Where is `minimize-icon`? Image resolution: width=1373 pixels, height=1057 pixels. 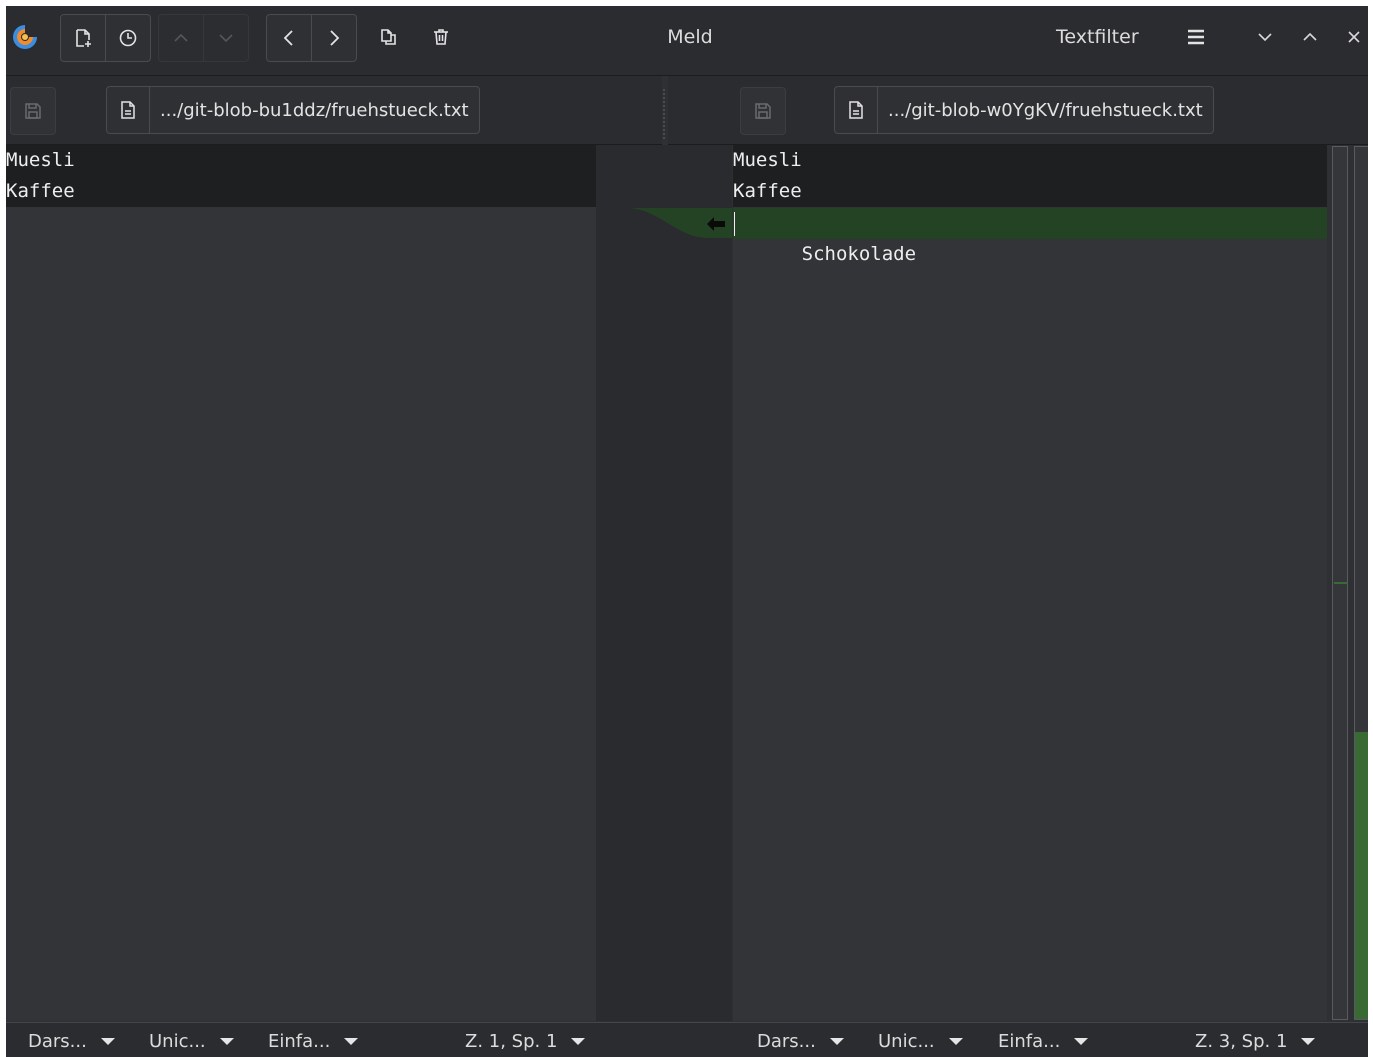
minimize-icon is located at coordinates (1265, 37).